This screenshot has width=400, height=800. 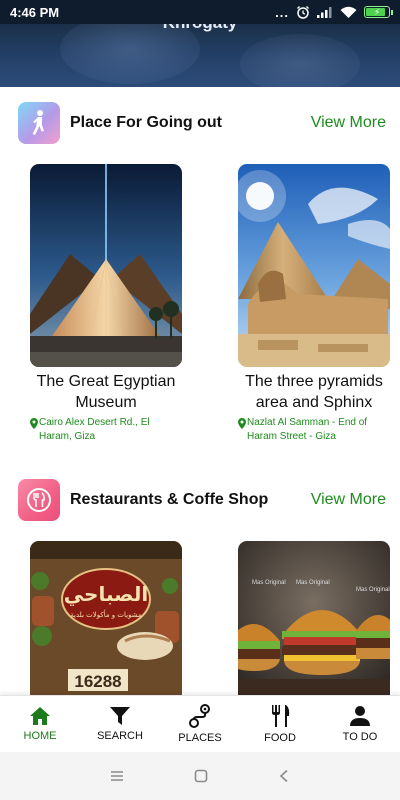 What do you see at coordinates (348, 500) in the screenshot?
I see `view-more-restaurants-link: View More` at bounding box center [348, 500].